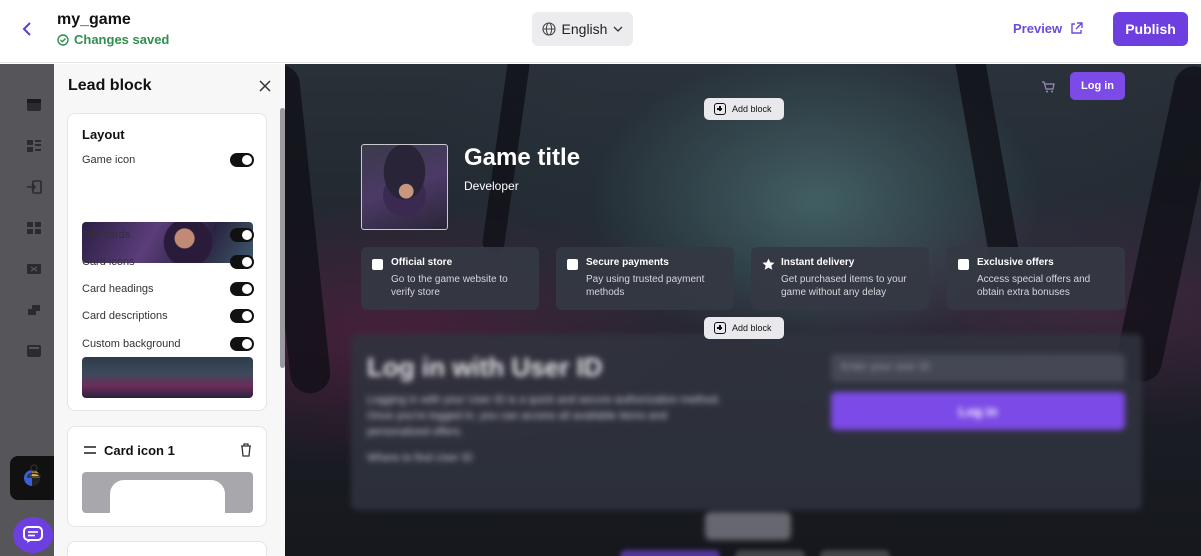 This screenshot has height=556, width=1201. What do you see at coordinates (94, 19) in the screenshot?
I see `project-name: my_game` at bounding box center [94, 19].